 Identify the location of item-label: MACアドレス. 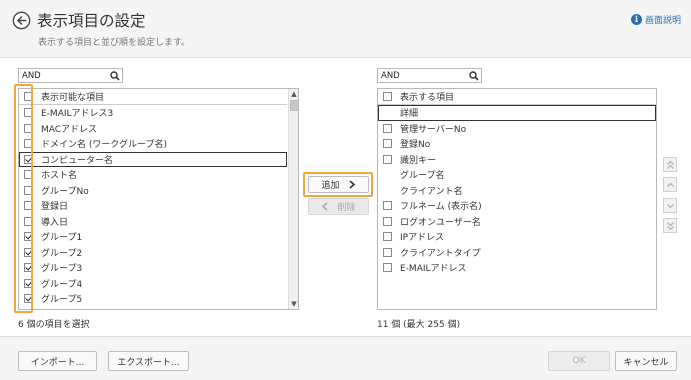
(69, 129).